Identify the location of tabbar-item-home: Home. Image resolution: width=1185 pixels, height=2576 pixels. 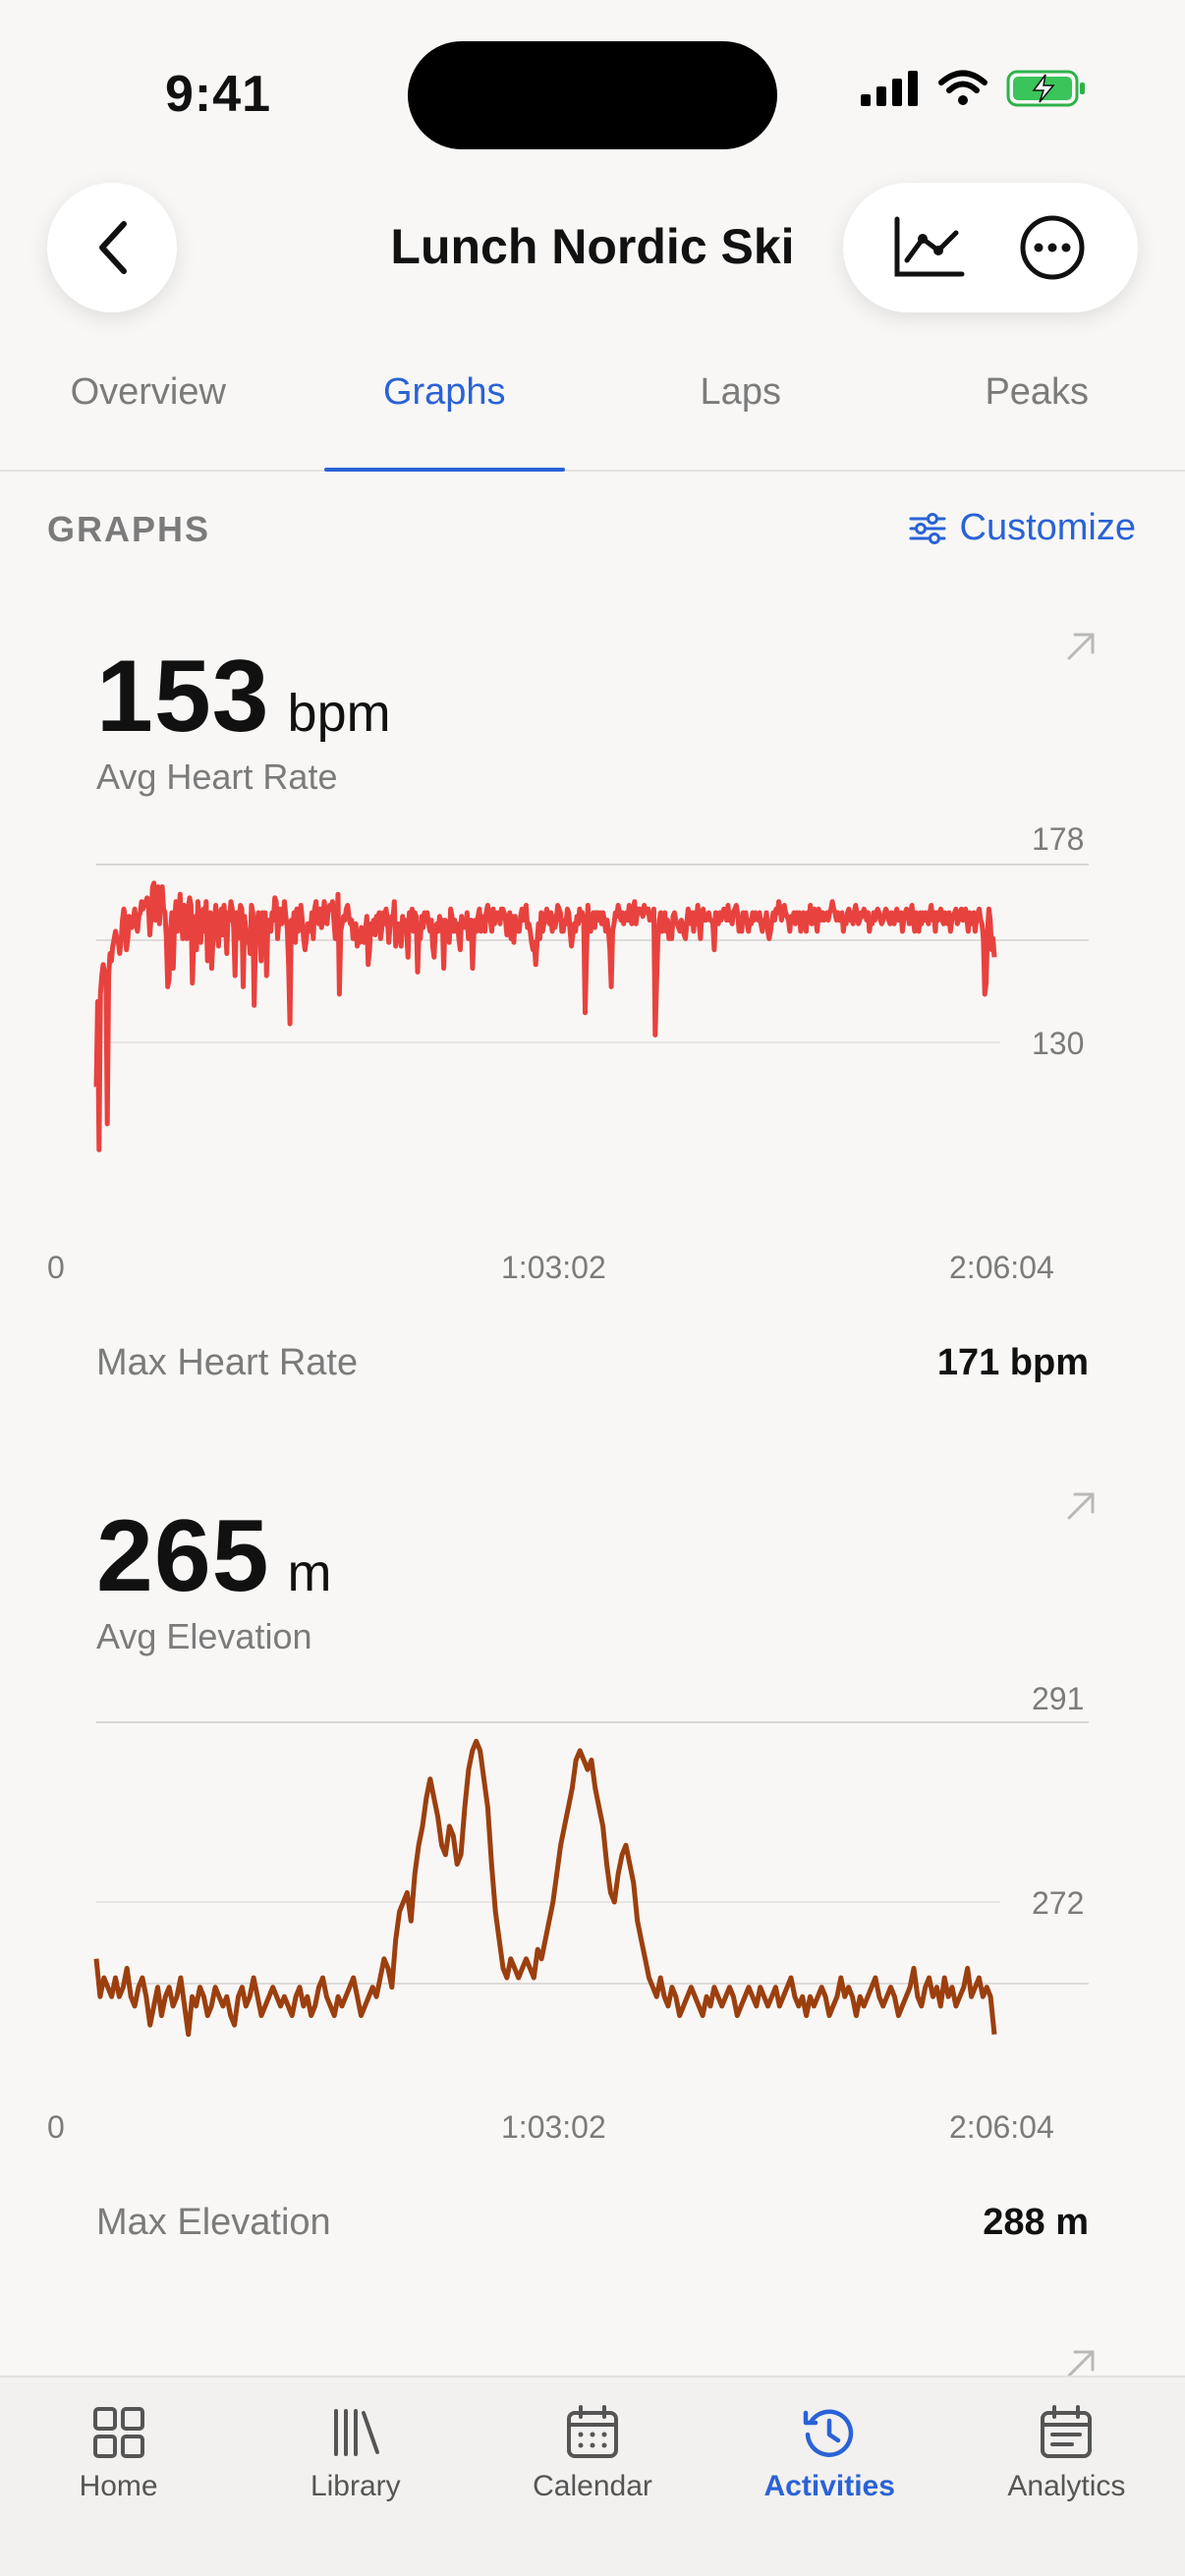
(119, 2477).